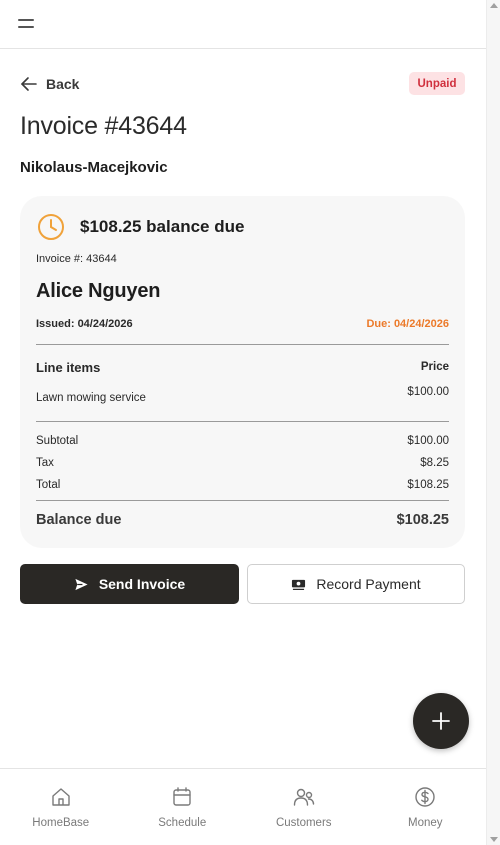 The image size is (500, 845). Describe the element at coordinates (428, 485) in the screenshot. I see `total-value: $108.25` at that location.